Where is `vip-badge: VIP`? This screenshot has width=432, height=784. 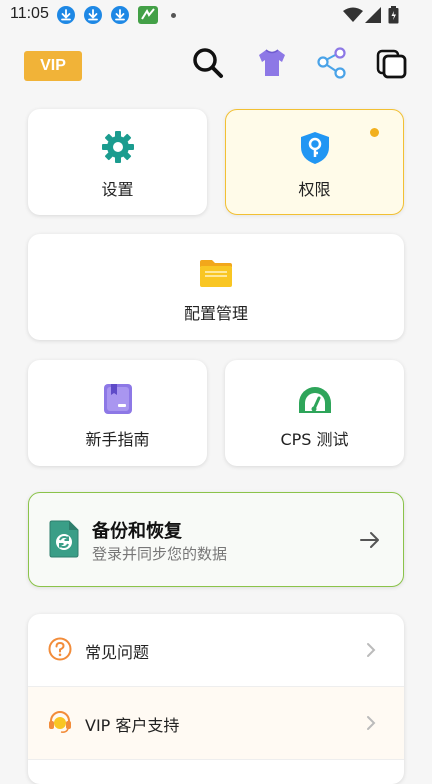 vip-badge: VIP is located at coordinates (53, 66).